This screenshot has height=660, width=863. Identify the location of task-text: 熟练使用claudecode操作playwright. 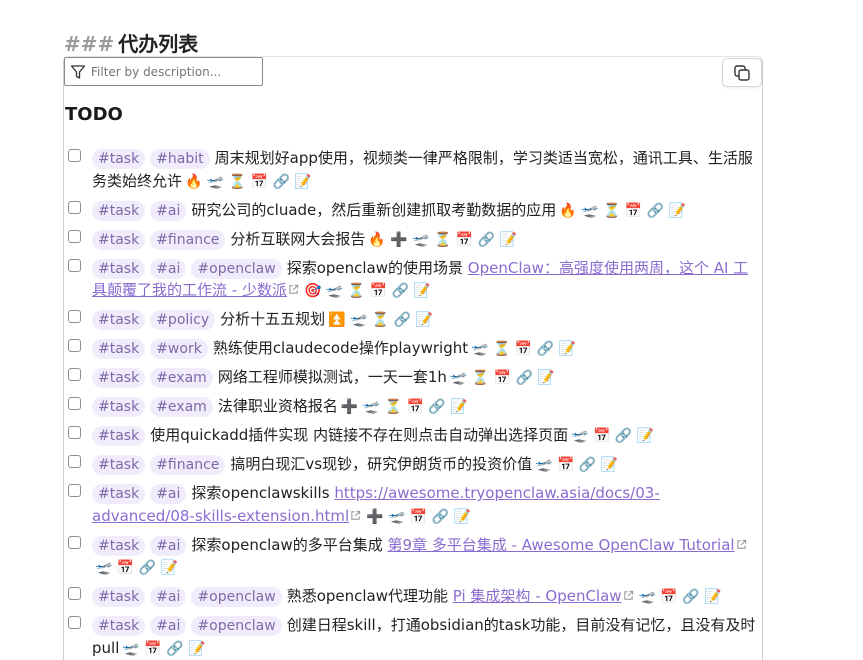
(340, 348).